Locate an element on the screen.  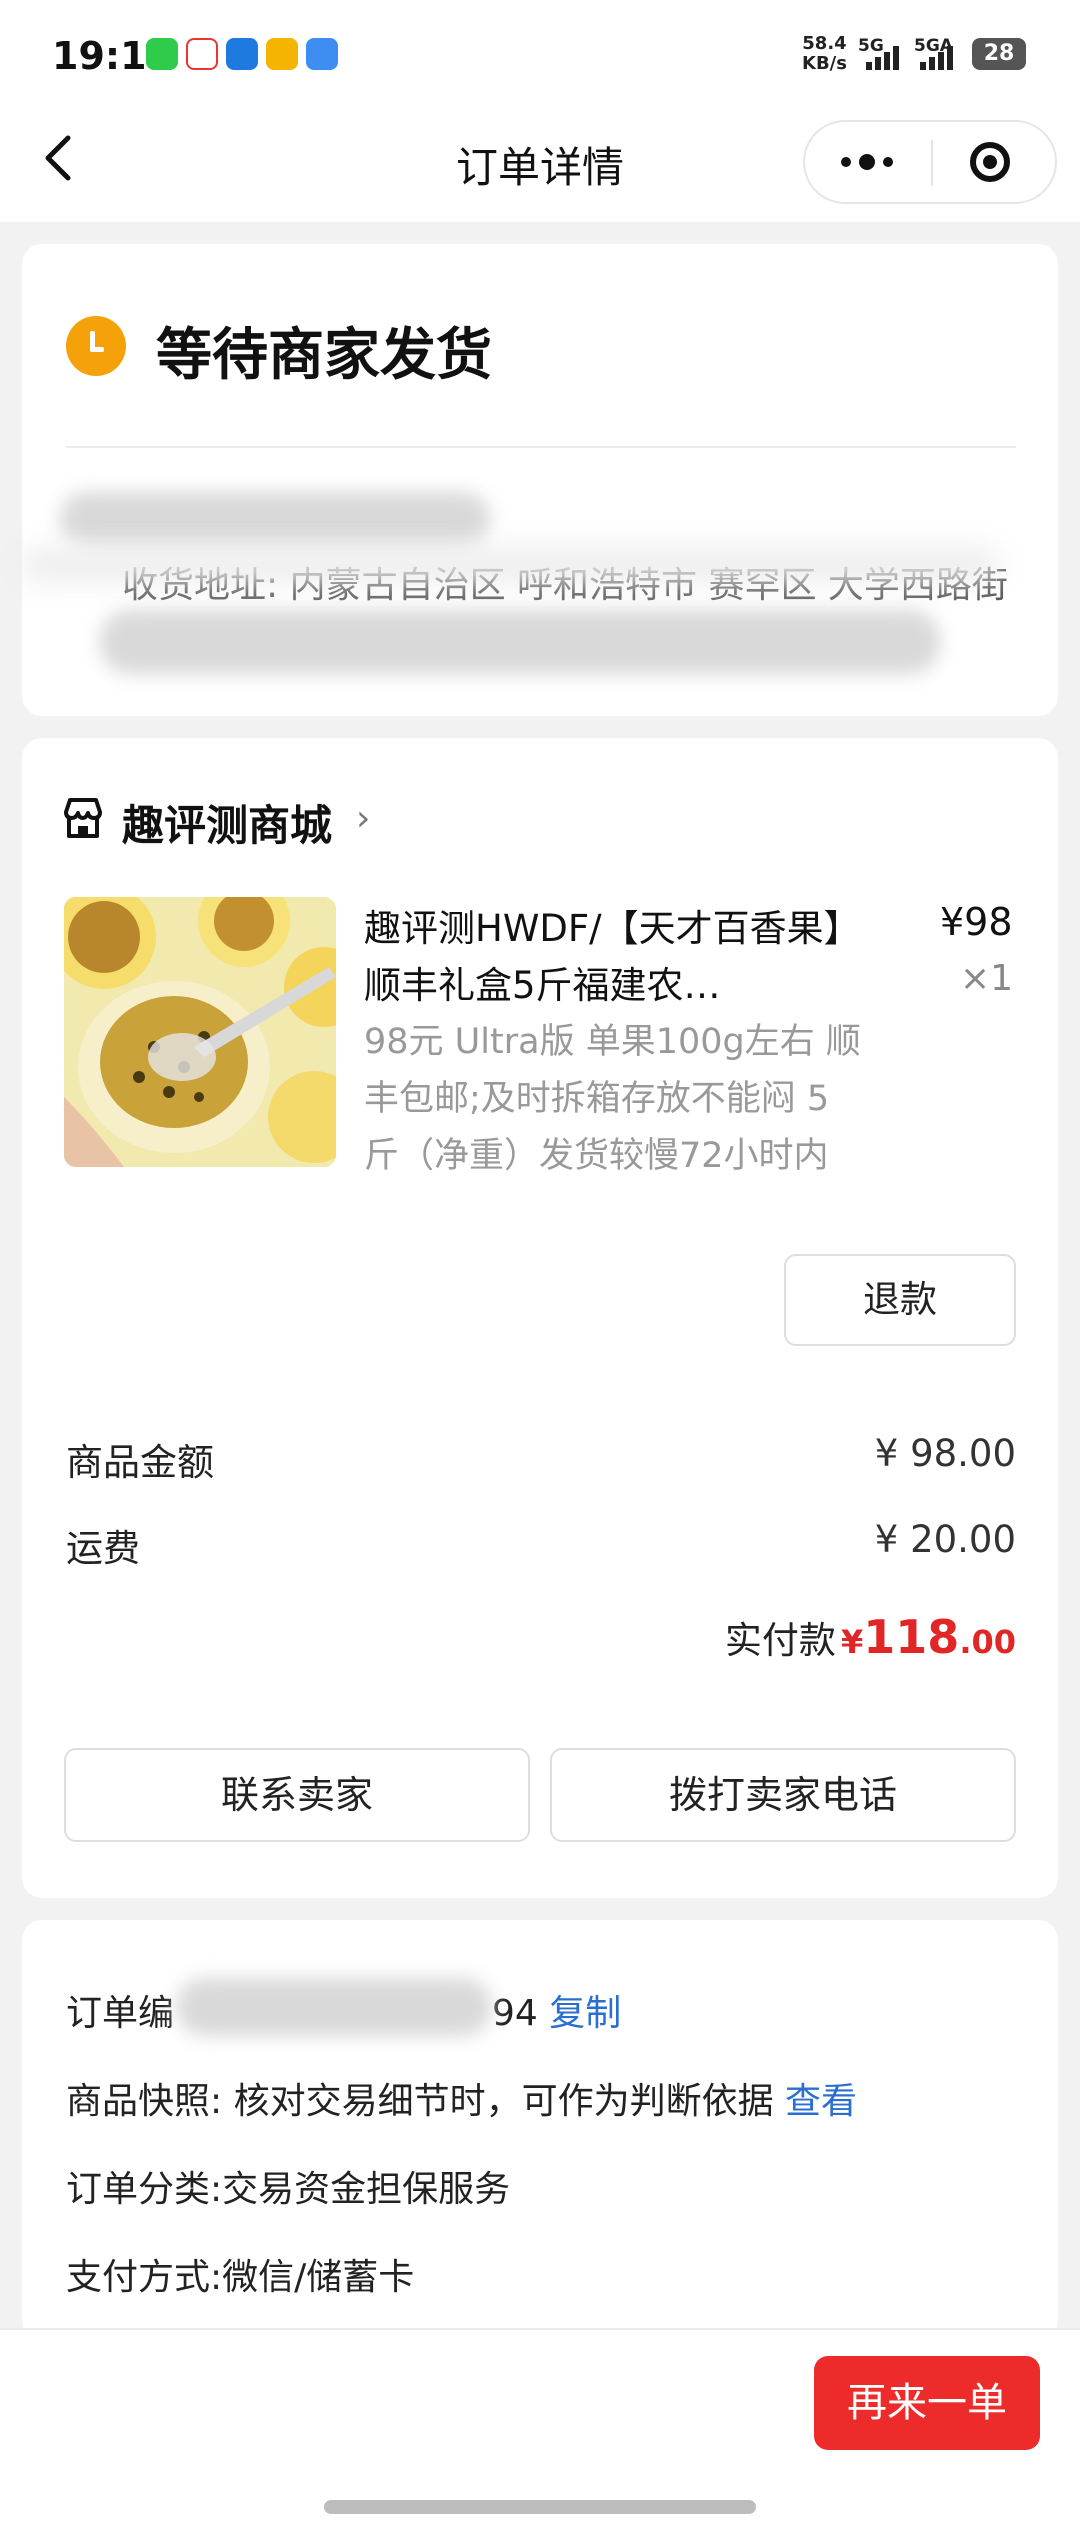
product-image is located at coordinates (200, 1032).